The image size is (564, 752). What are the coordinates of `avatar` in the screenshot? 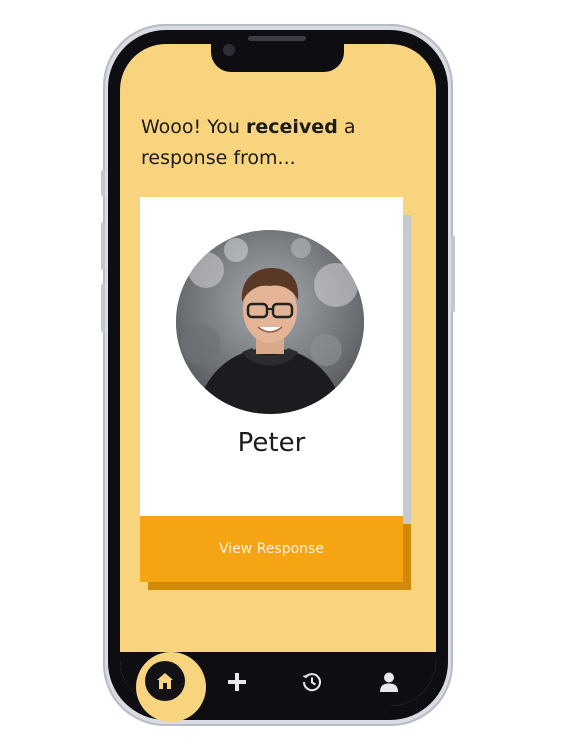 It's located at (270, 322).